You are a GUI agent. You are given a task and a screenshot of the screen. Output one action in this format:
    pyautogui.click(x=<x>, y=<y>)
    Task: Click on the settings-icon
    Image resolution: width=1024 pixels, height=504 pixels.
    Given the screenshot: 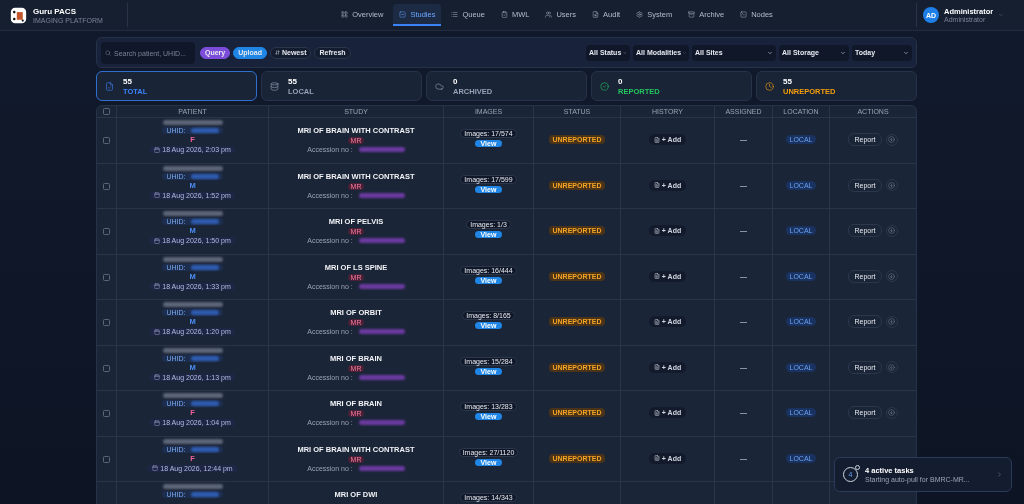 What is the action you would take?
    pyautogui.click(x=640, y=14)
    